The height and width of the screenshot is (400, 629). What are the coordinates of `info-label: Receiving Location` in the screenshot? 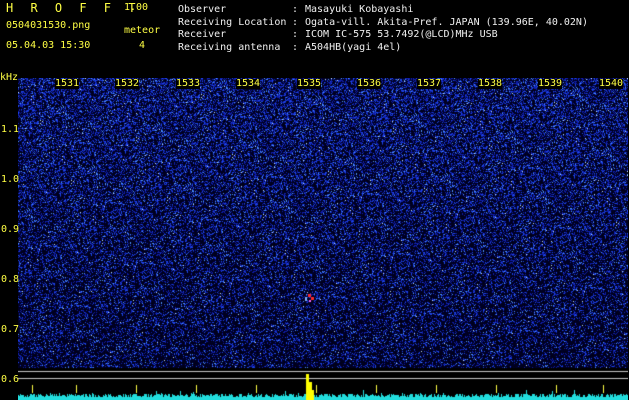 It's located at (232, 22).